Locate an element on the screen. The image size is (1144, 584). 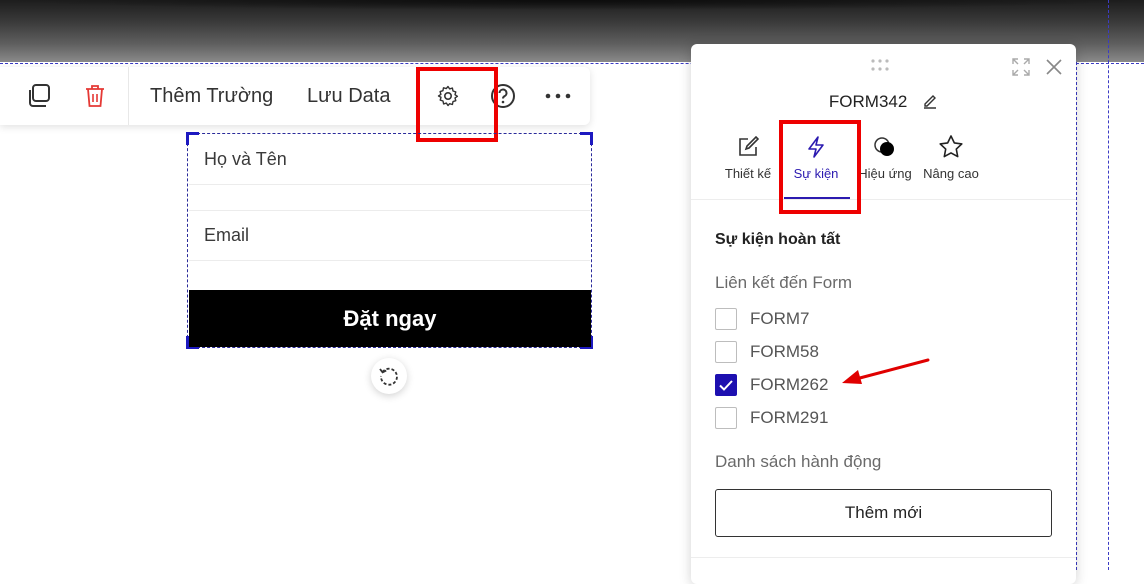
name-field-label: Họ và Tên is located at coordinates (245, 159).